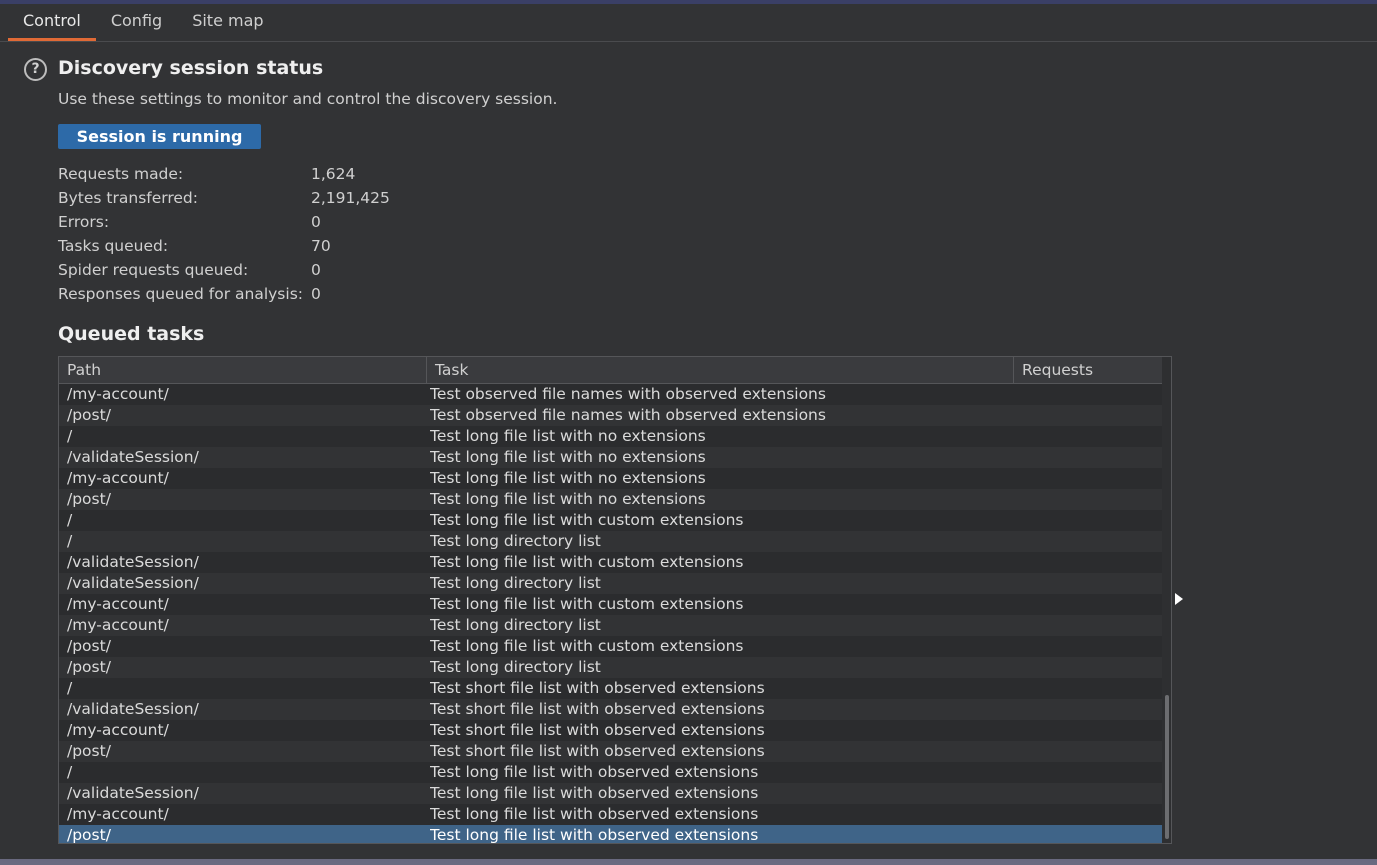 The height and width of the screenshot is (865, 1377). Describe the element at coordinates (350, 198) in the screenshot. I see `stat-value: 2,191,425` at that location.